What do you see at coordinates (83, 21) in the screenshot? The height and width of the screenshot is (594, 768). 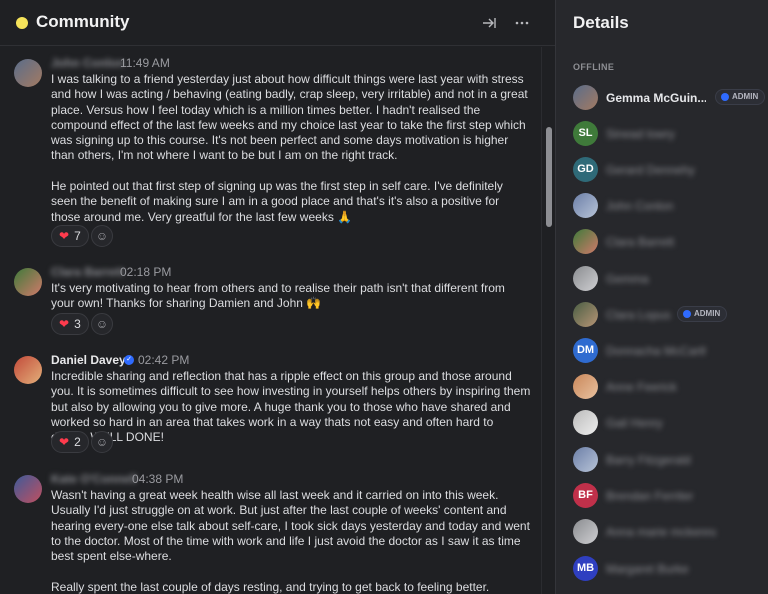 I see `channel-title: Community` at bounding box center [83, 21].